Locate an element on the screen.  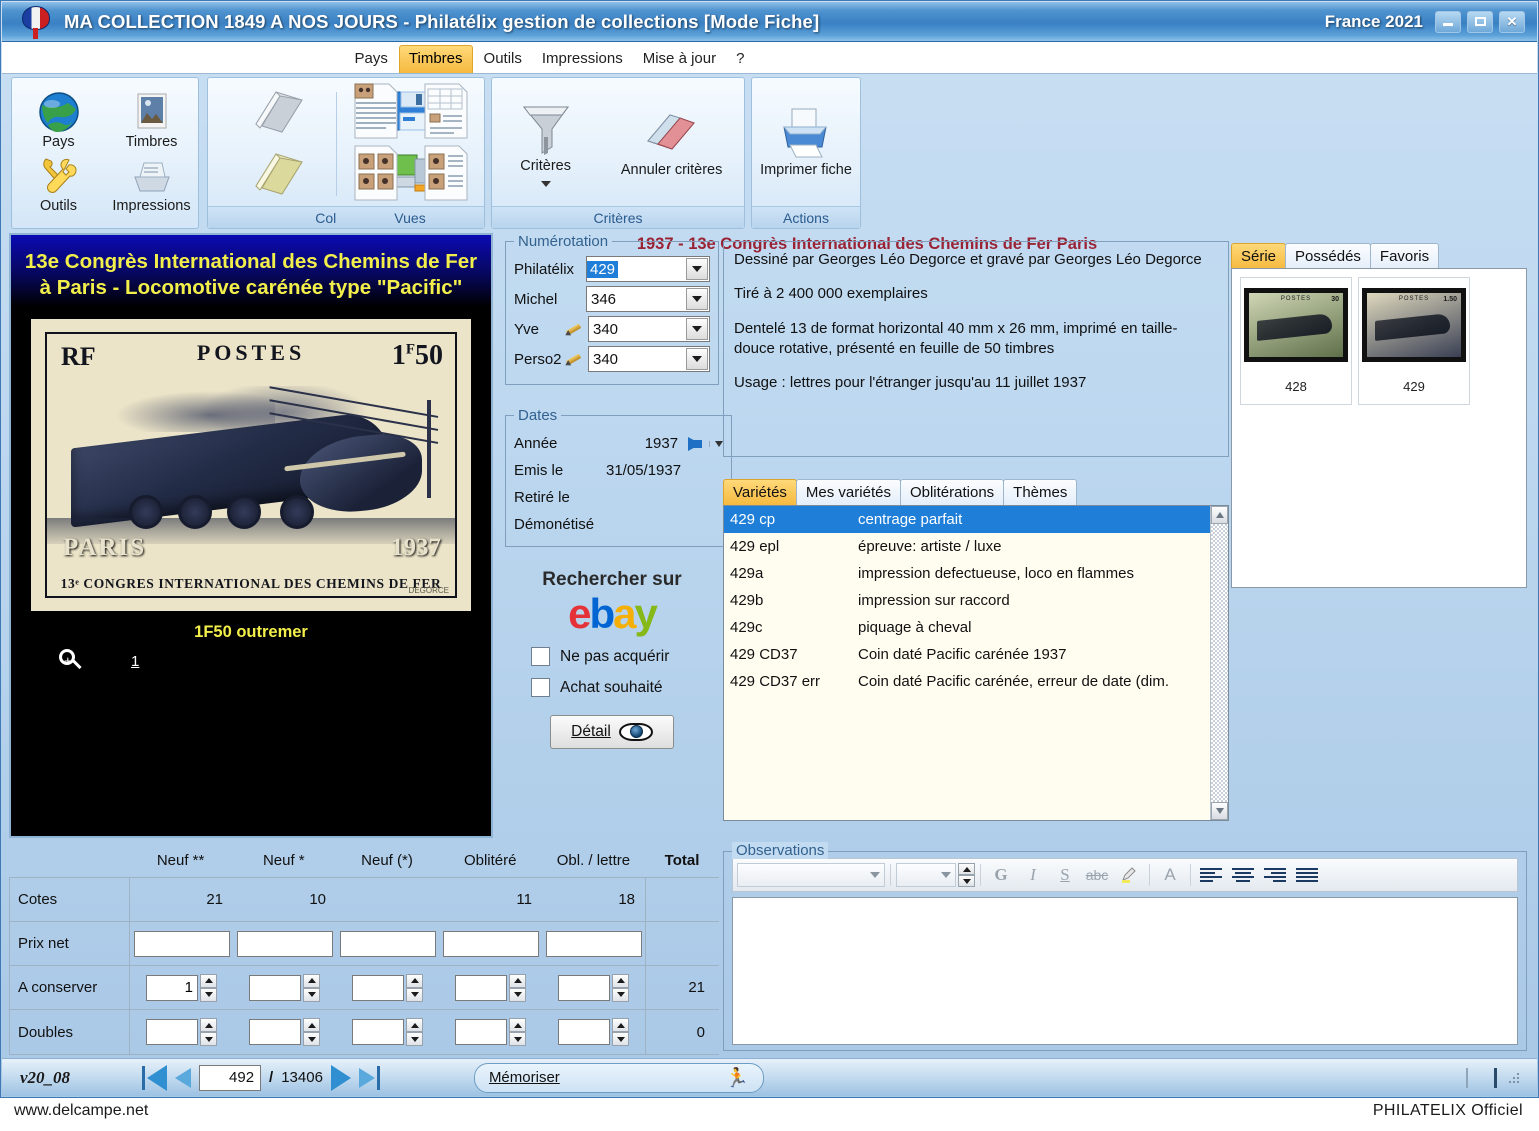
prix-net-neuf0-input is located at coordinates (387, 943).